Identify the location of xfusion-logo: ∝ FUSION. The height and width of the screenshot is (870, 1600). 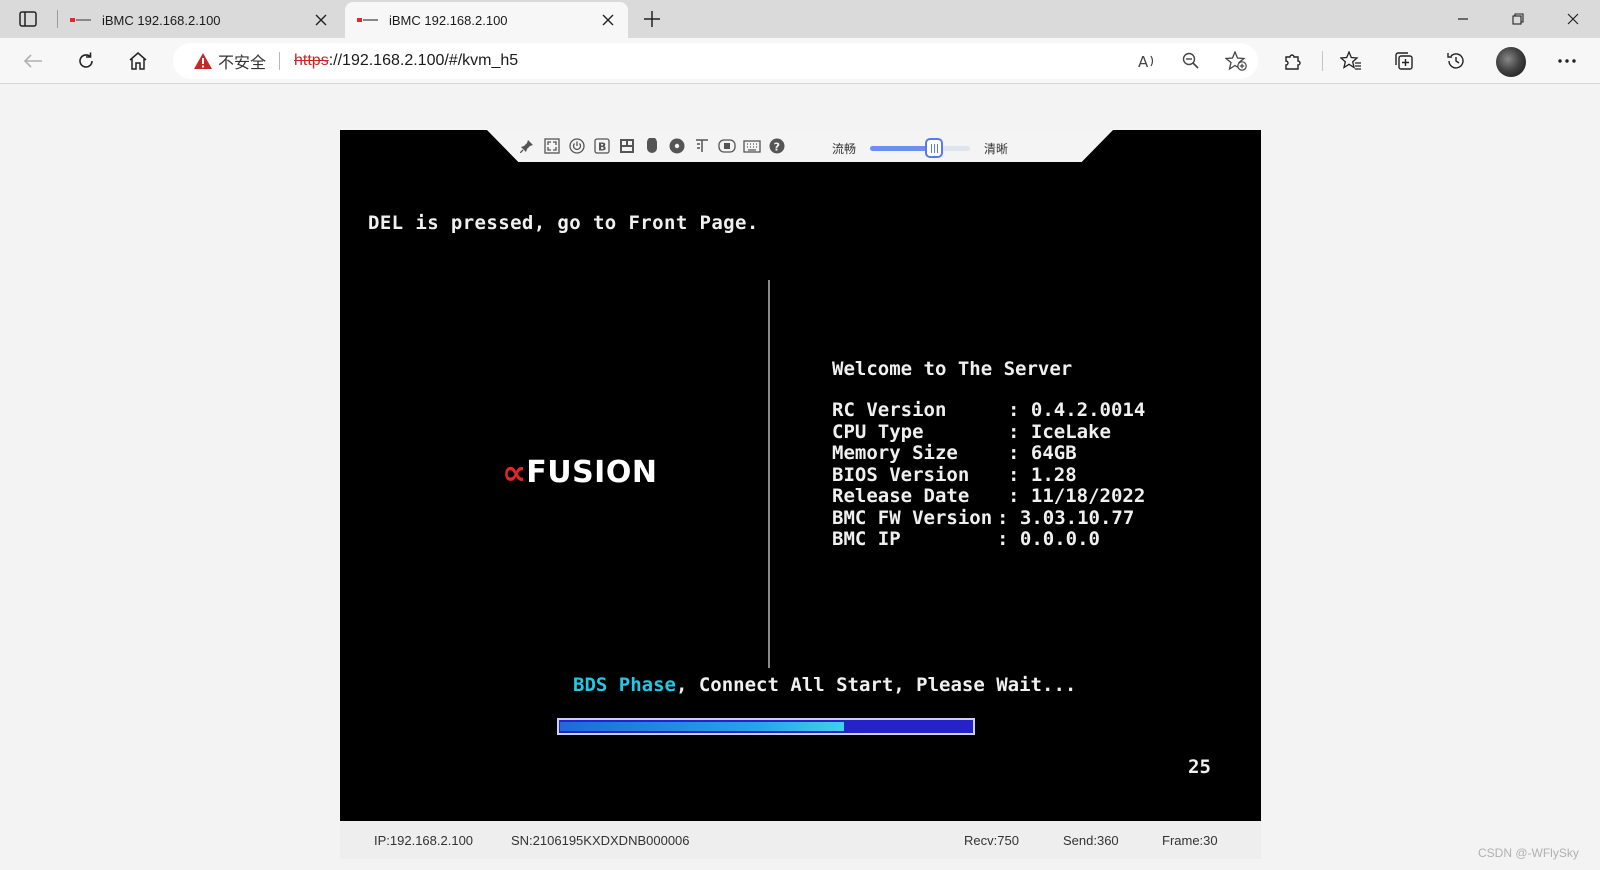
(579, 473).